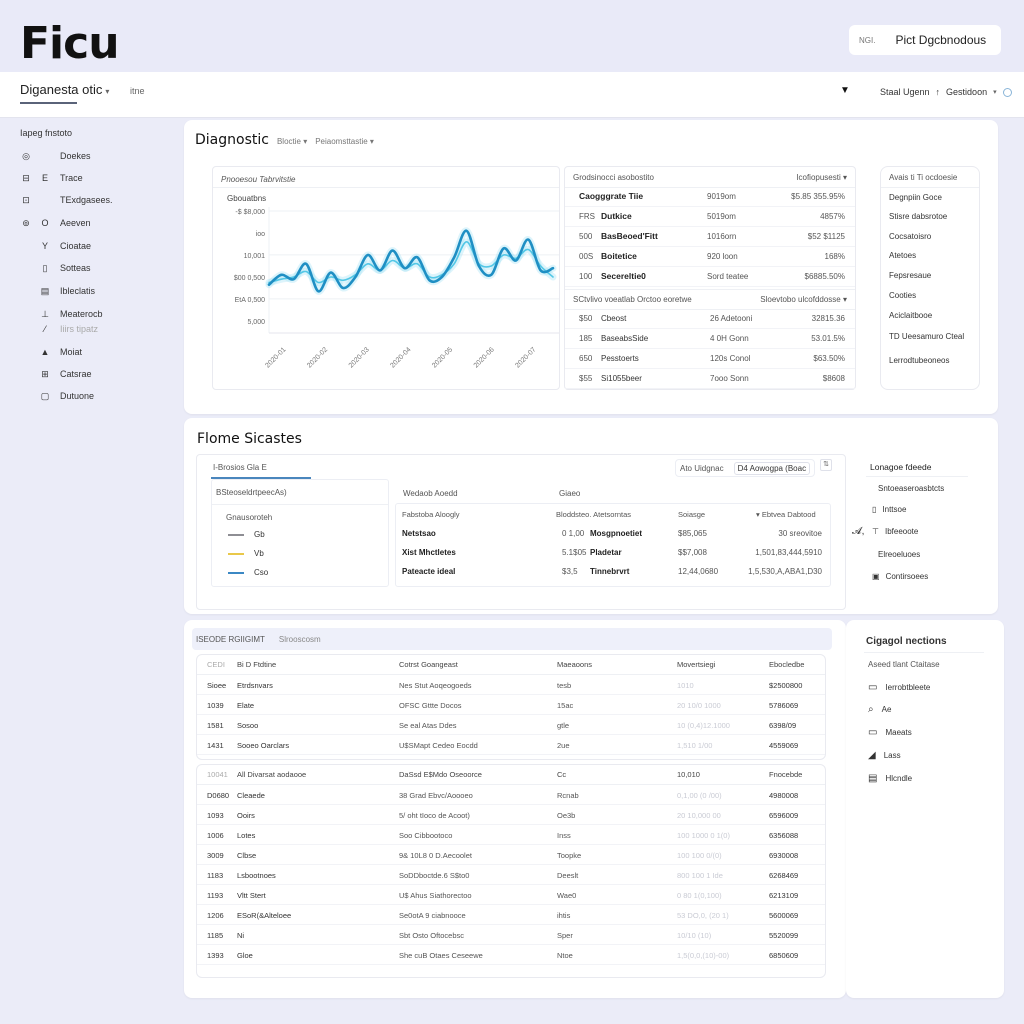  Describe the element at coordinates (918, 216) in the screenshot. I see `analysis-list-item: Stisre dabsrotoe` at that location.